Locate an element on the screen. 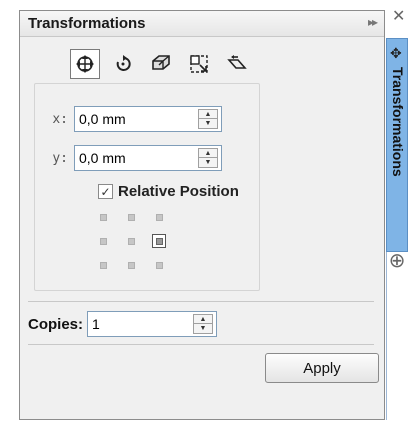 Image resolution: width=410 pixels, height=428 pixels. y-row: y: 0,0 mm ▲ ▼ is located at coordinates (132, 158).